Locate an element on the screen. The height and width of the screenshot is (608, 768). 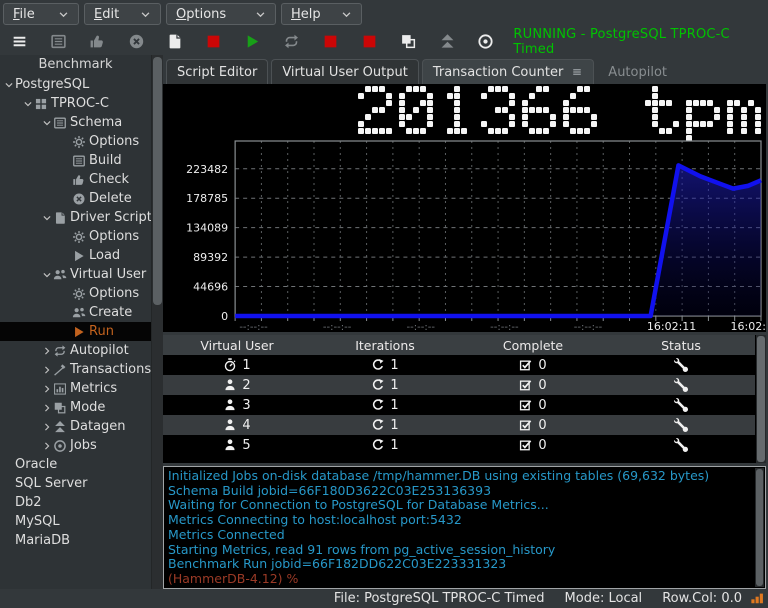
datagen-icon is located at coordinates (447, 41).